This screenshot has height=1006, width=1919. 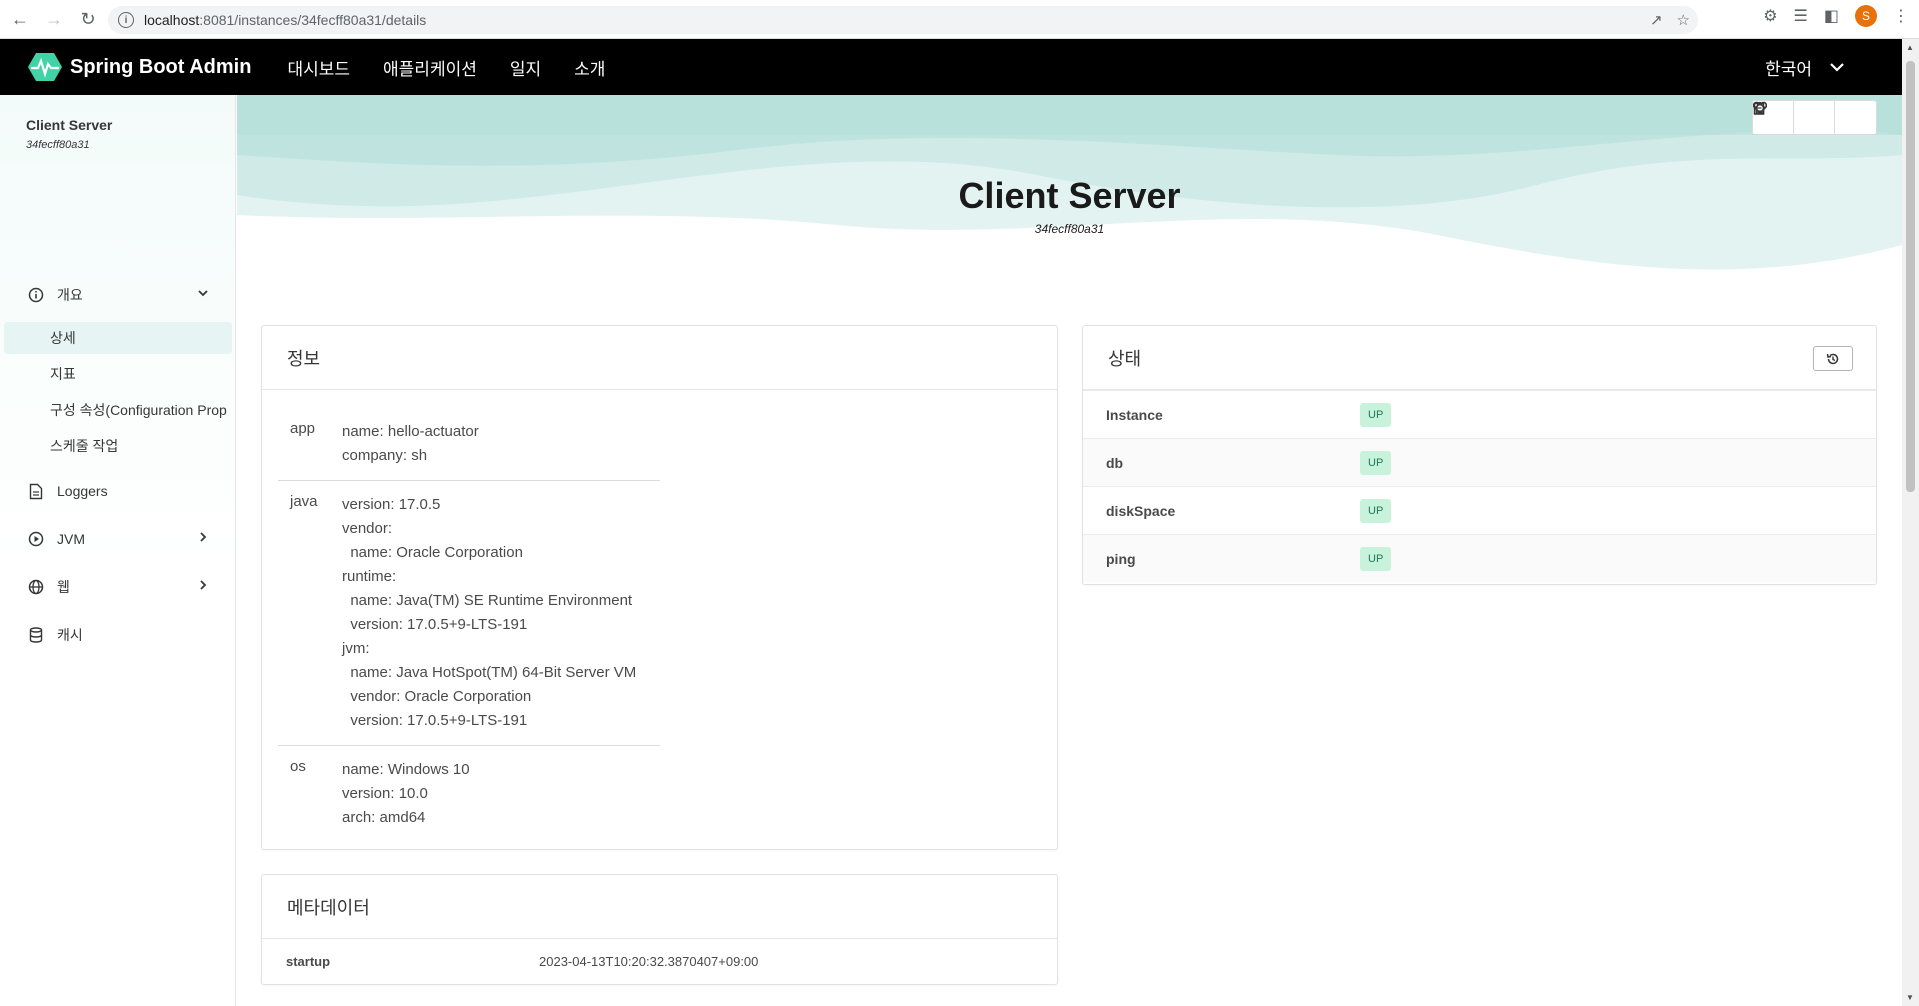 I want to click on sidebar-item-loggers: Loggers, so click(x=117, y=491).